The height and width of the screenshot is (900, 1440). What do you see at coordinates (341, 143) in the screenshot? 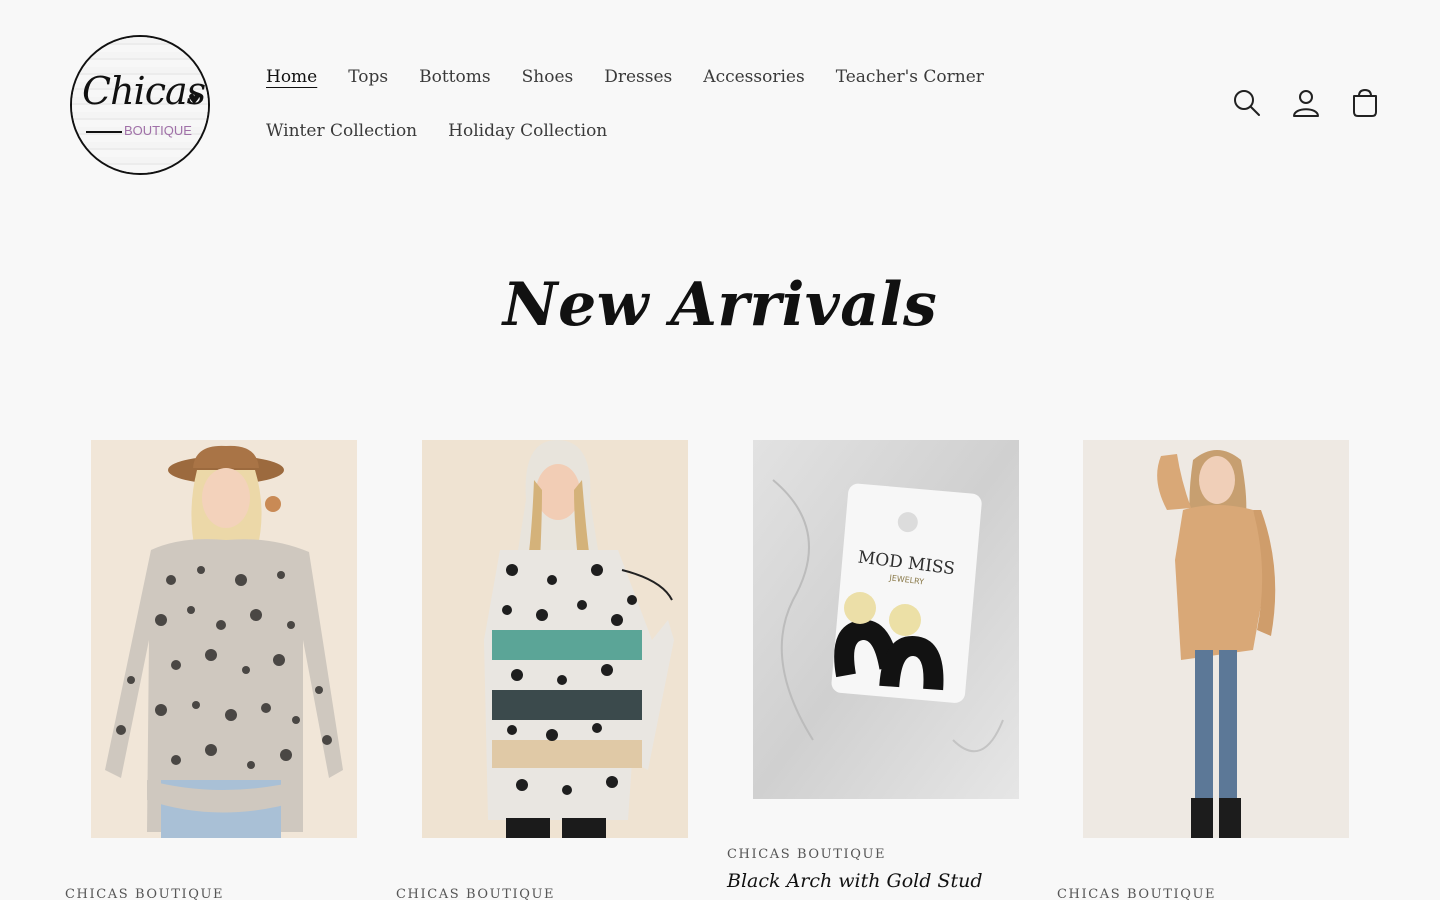
I see `nav-link-winter-collection: Winter Collection` at bounding box center [341, 143].